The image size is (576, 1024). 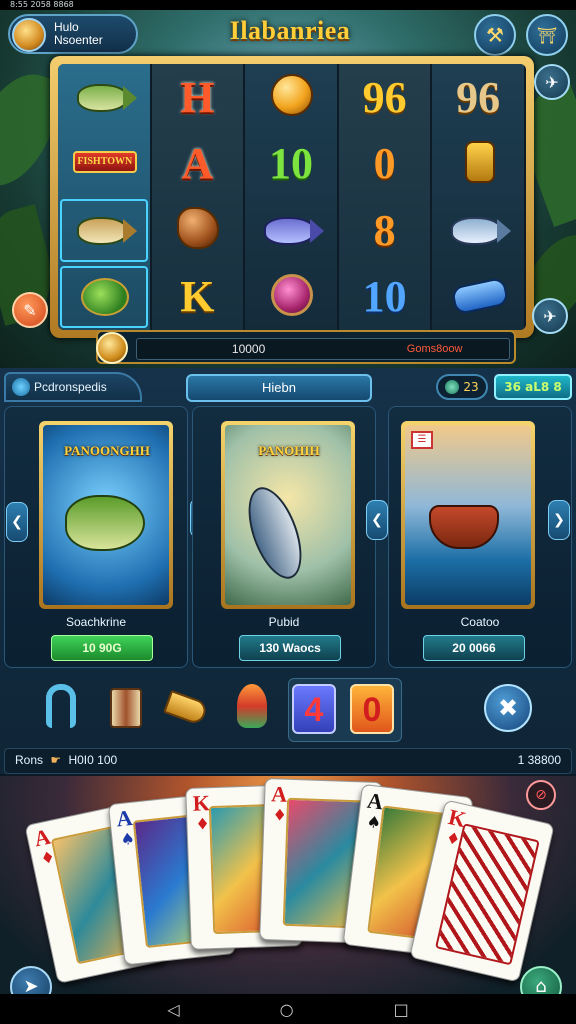 What do you see at coordinates (291, 97) in the screenshot?
I see `reel-symbol-gem` at bounding box center [291, 97].